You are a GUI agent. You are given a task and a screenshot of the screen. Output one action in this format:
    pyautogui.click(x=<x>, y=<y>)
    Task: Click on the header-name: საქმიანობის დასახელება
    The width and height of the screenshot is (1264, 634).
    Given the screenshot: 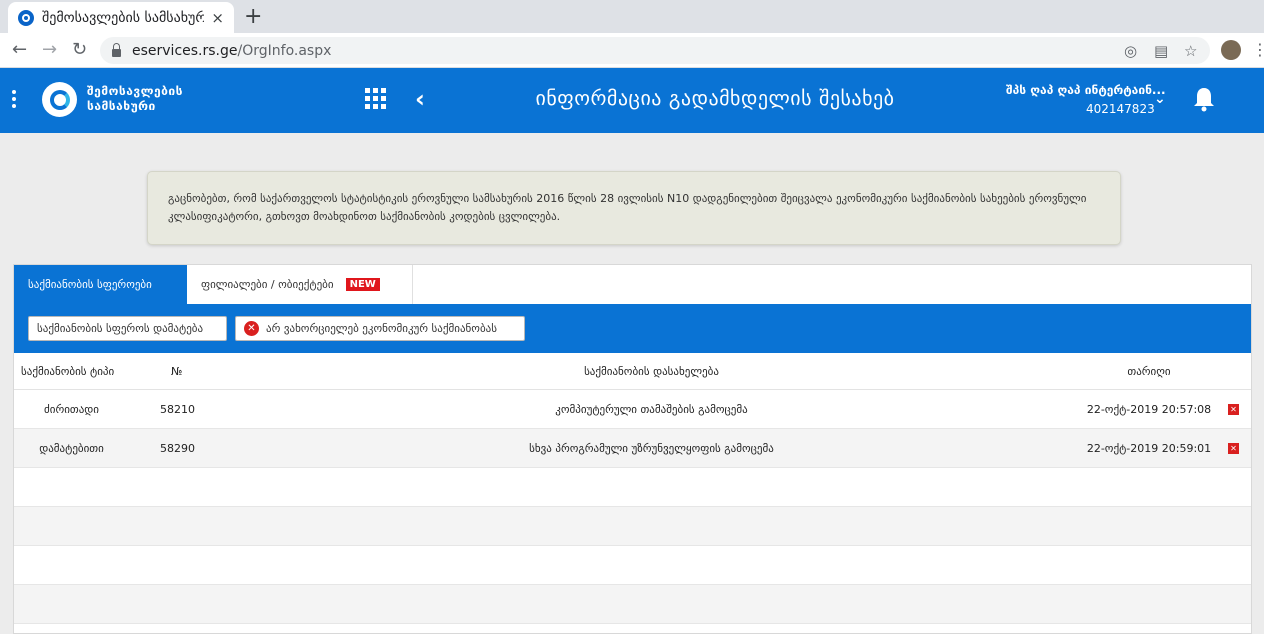 What is the action you would take?
    pyautogui.click(x=651, y=371)
    